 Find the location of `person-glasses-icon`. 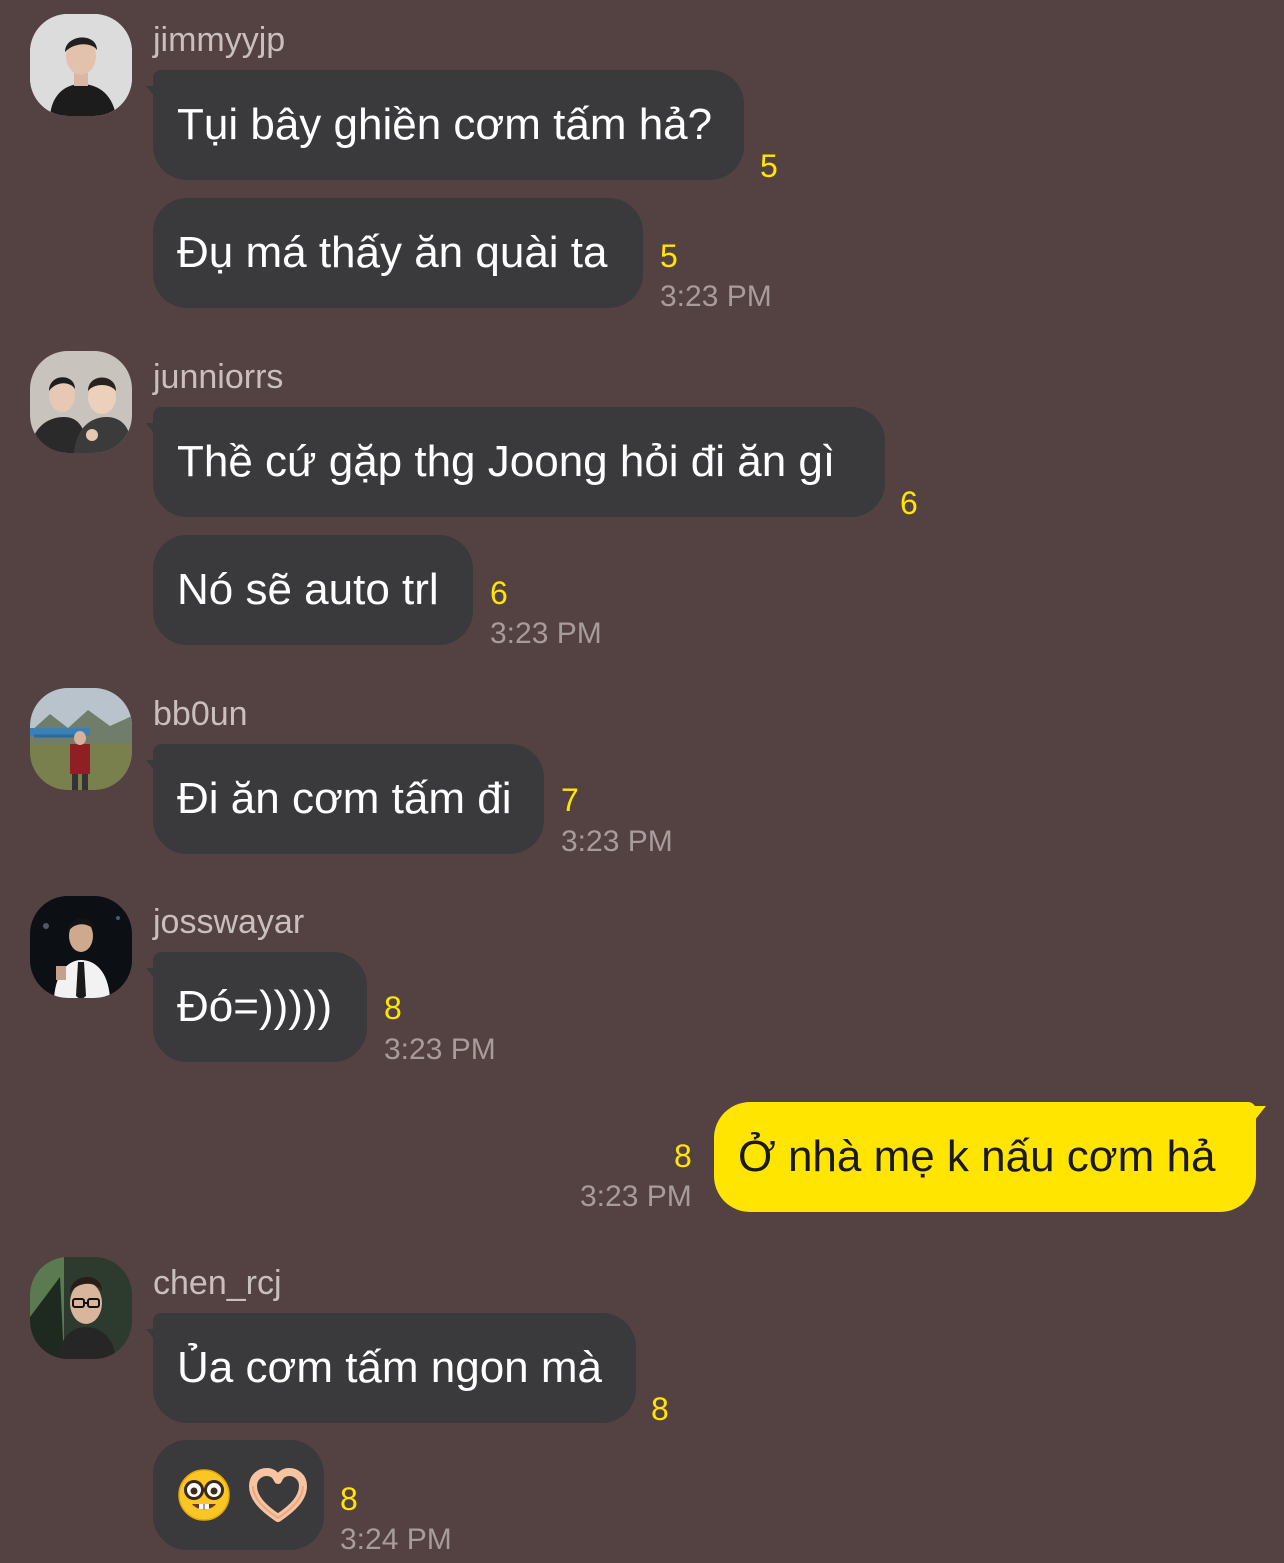

person-glasses-icon is located at coordinates (81, 1308).